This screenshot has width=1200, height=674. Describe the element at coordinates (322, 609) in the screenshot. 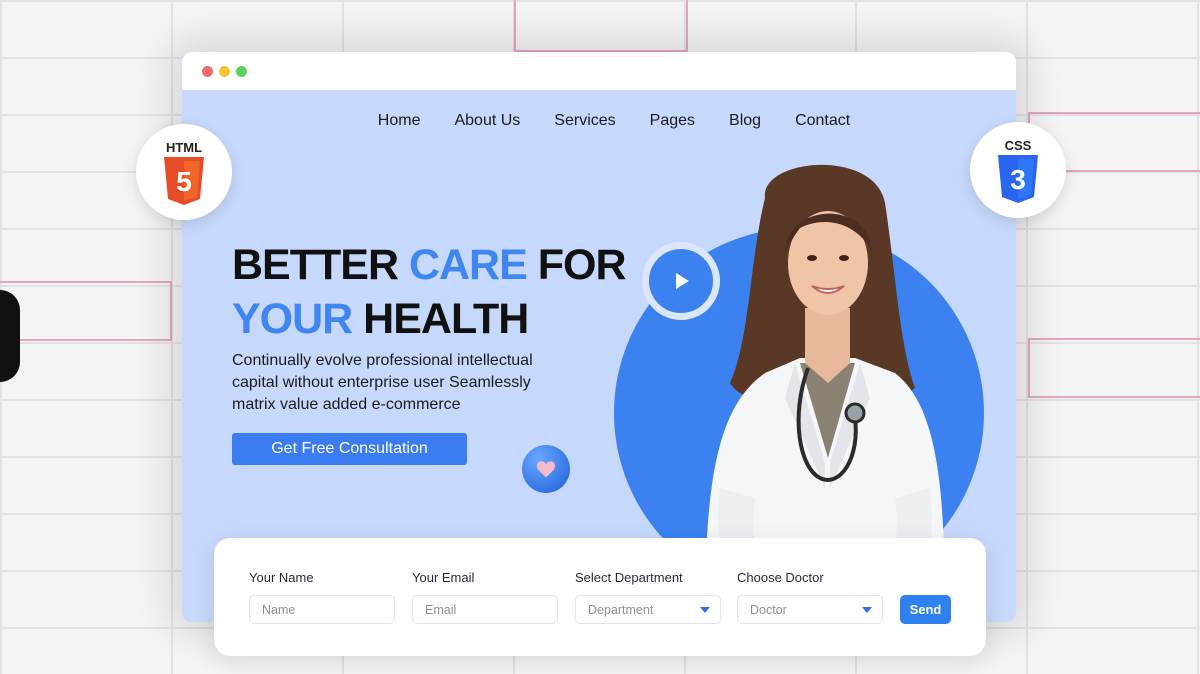

I see `name-input: Name` at that location.